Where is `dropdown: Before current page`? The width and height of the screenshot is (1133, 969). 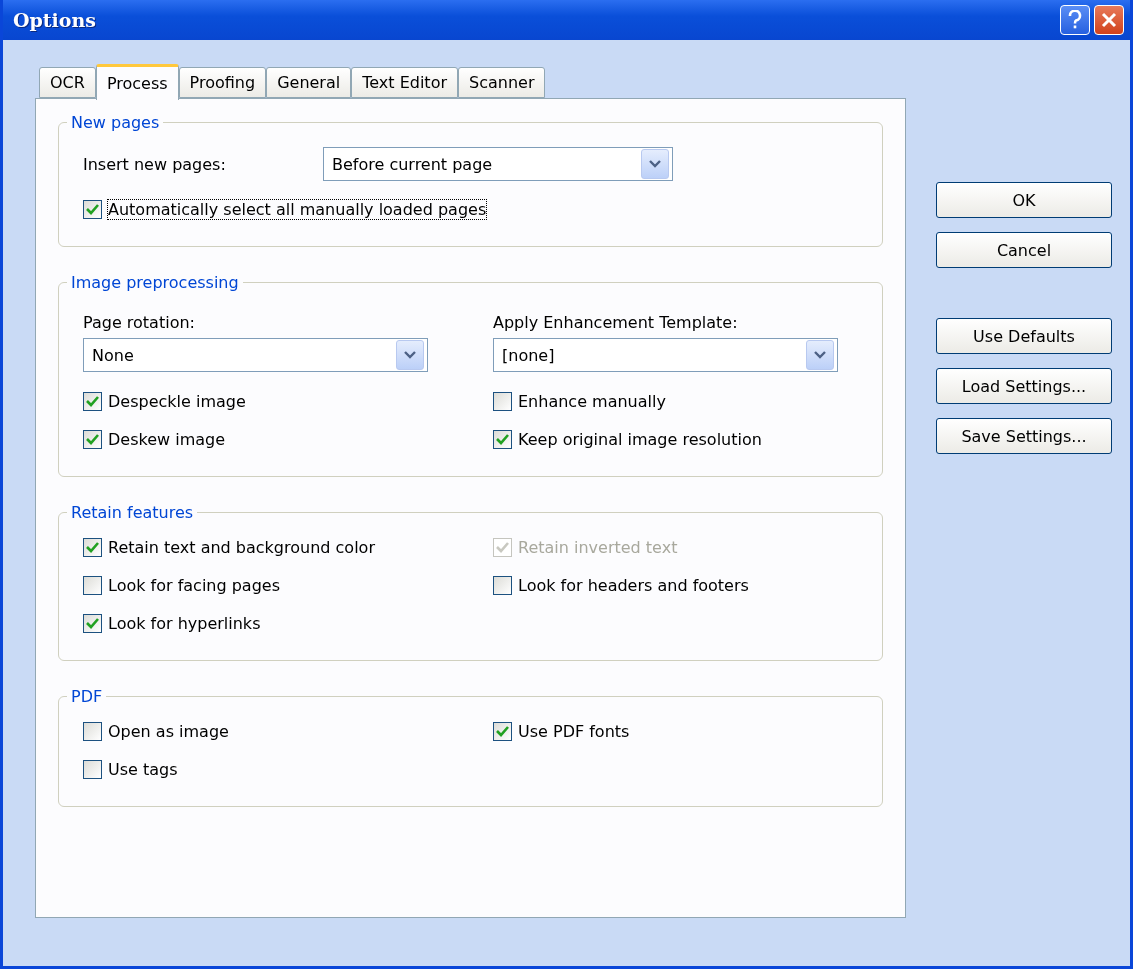
dropdown: Before current page is located at coordinates (498, 164).